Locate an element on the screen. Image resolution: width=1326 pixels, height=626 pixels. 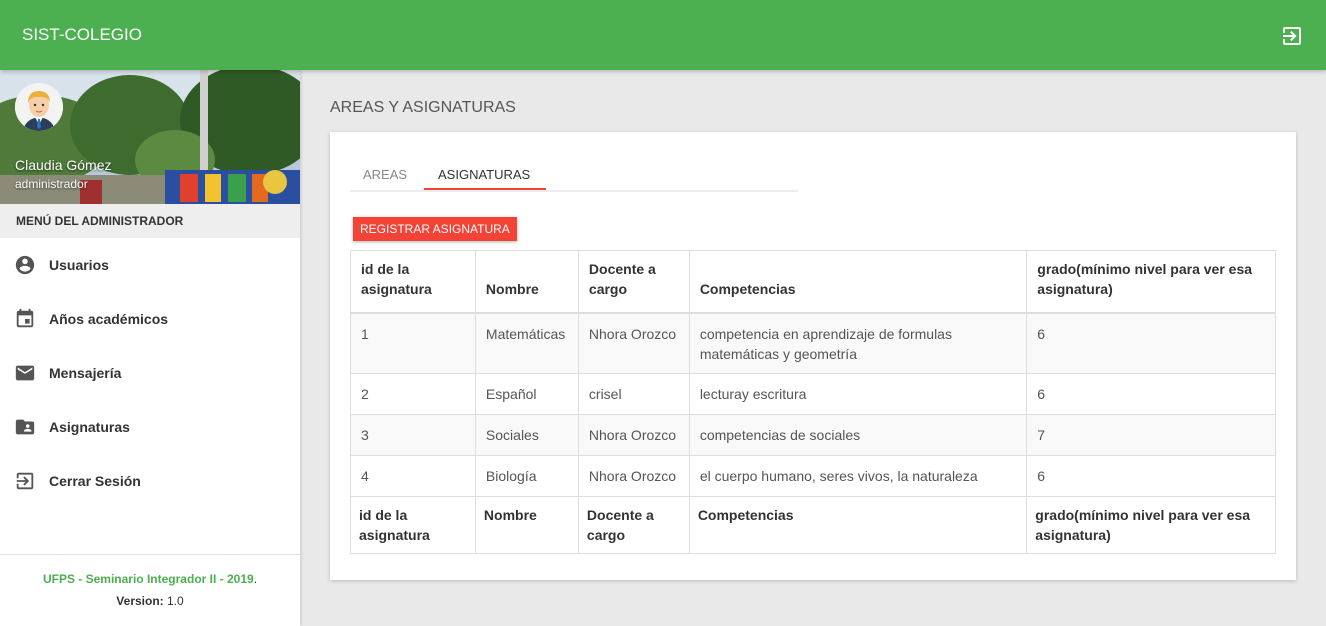
footer-version: Version: 1.0 is located at coordinates (150, 601).